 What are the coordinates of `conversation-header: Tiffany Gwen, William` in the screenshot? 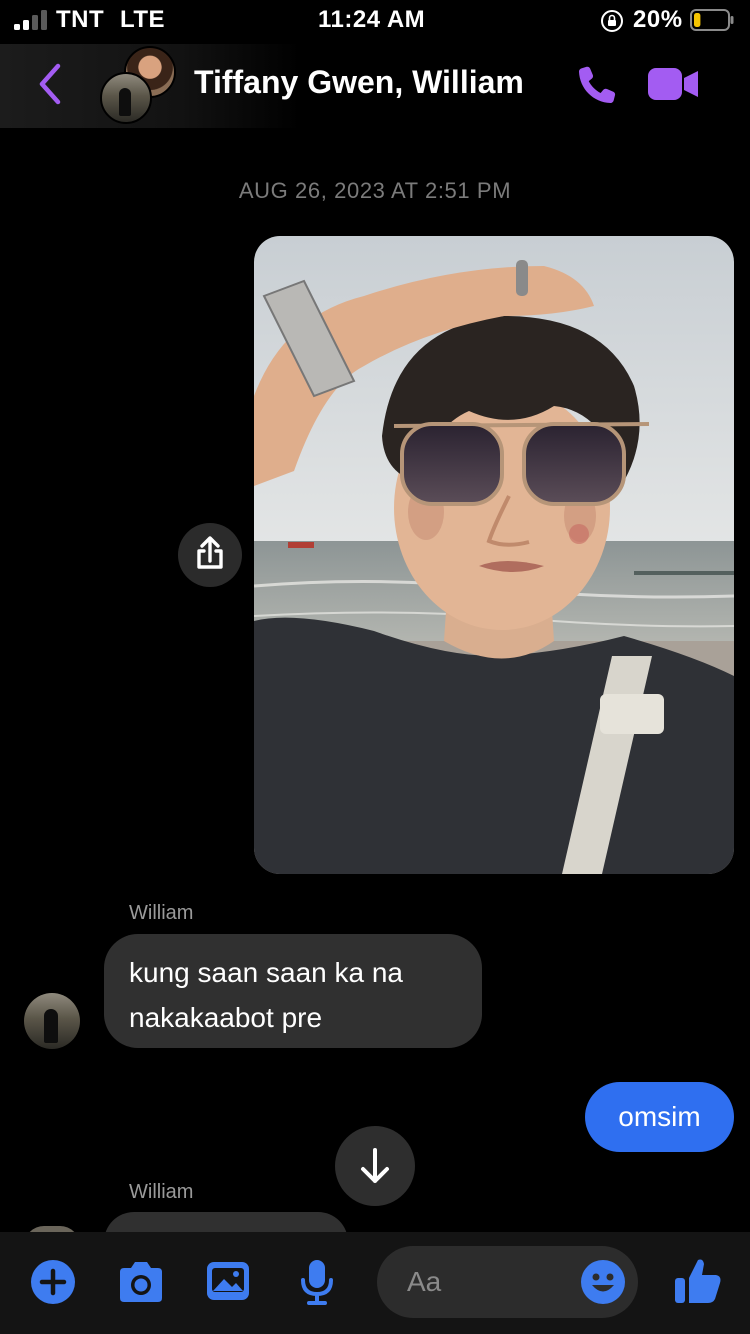 It's located at (375, 86).